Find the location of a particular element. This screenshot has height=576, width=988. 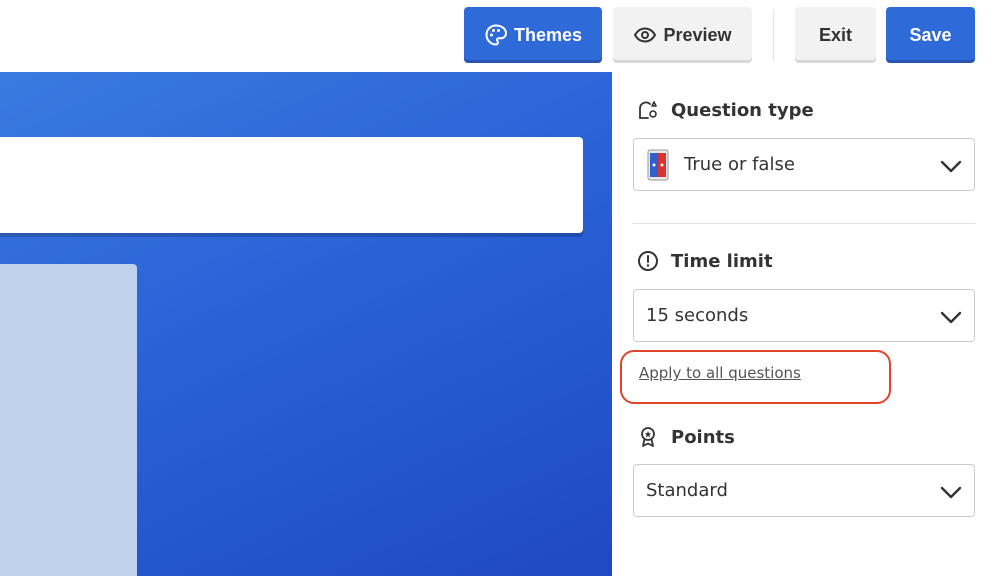

time-limit-select: 15 seconds is located at coordinates (804, 315).